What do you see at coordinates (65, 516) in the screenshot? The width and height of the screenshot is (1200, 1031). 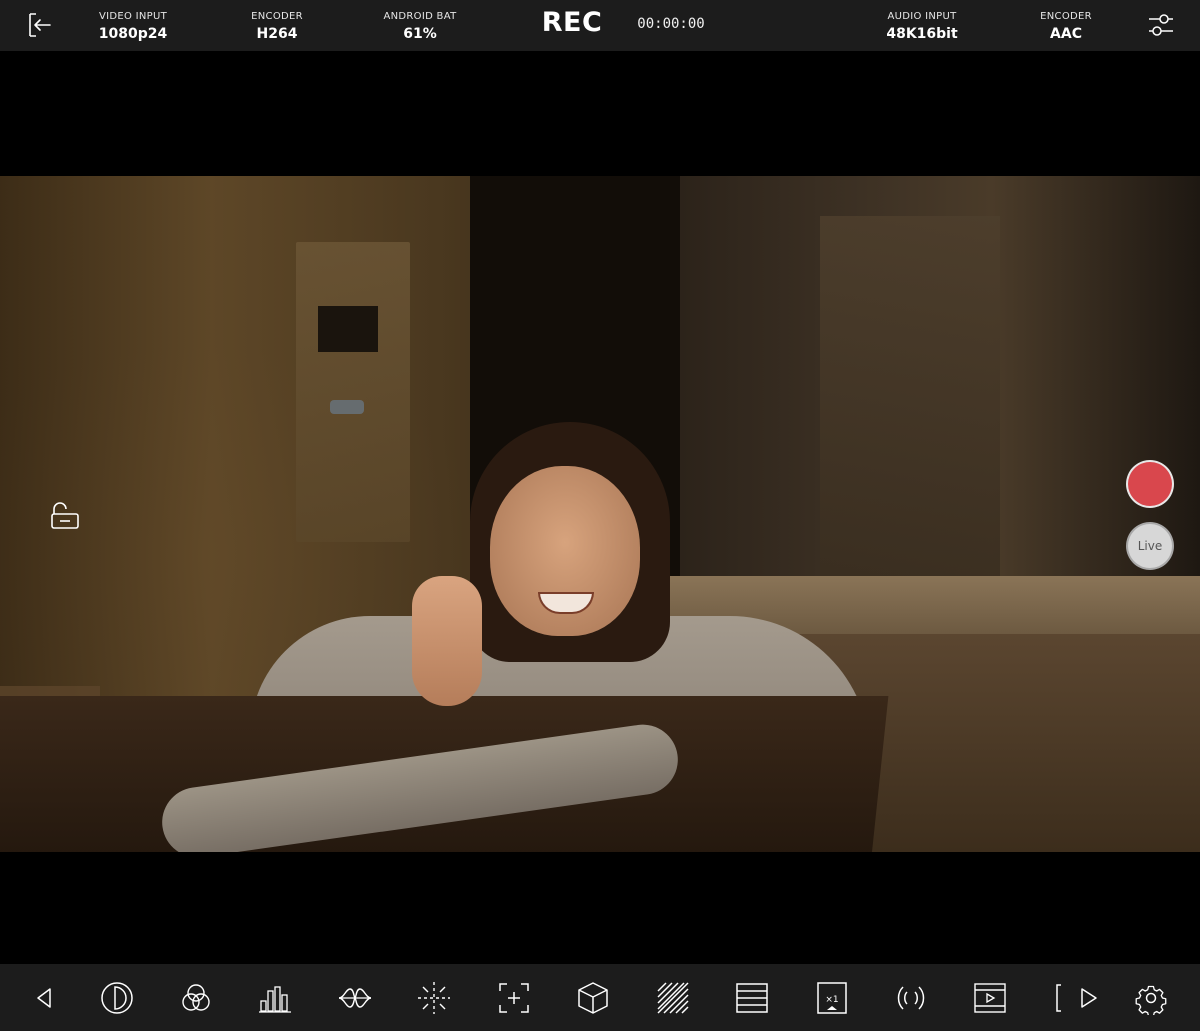 I see `unlock-icon` at bounding box center [65, 516].